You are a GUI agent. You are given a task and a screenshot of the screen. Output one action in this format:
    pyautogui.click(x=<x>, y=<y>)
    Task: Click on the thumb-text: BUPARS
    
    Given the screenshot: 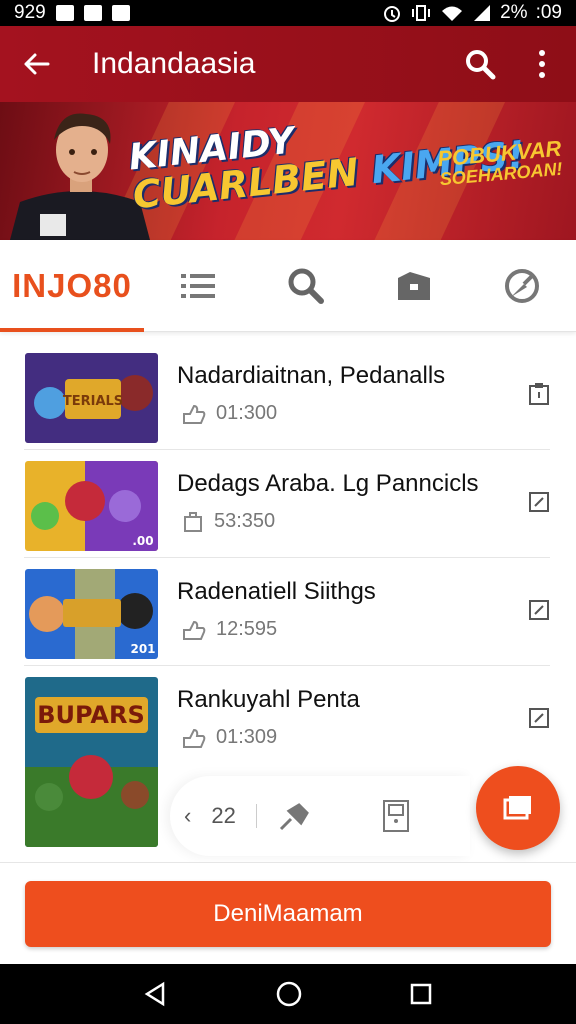 What is the action you would take?
    pyautogui.click(x=91, y=715)
    